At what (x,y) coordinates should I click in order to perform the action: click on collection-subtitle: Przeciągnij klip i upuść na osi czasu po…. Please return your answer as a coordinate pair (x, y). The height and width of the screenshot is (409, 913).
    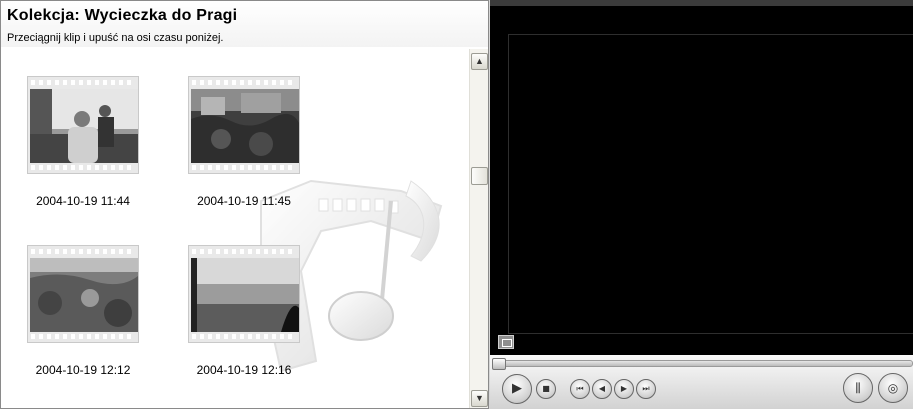
    Looking at the image, I should click on (115, 38).